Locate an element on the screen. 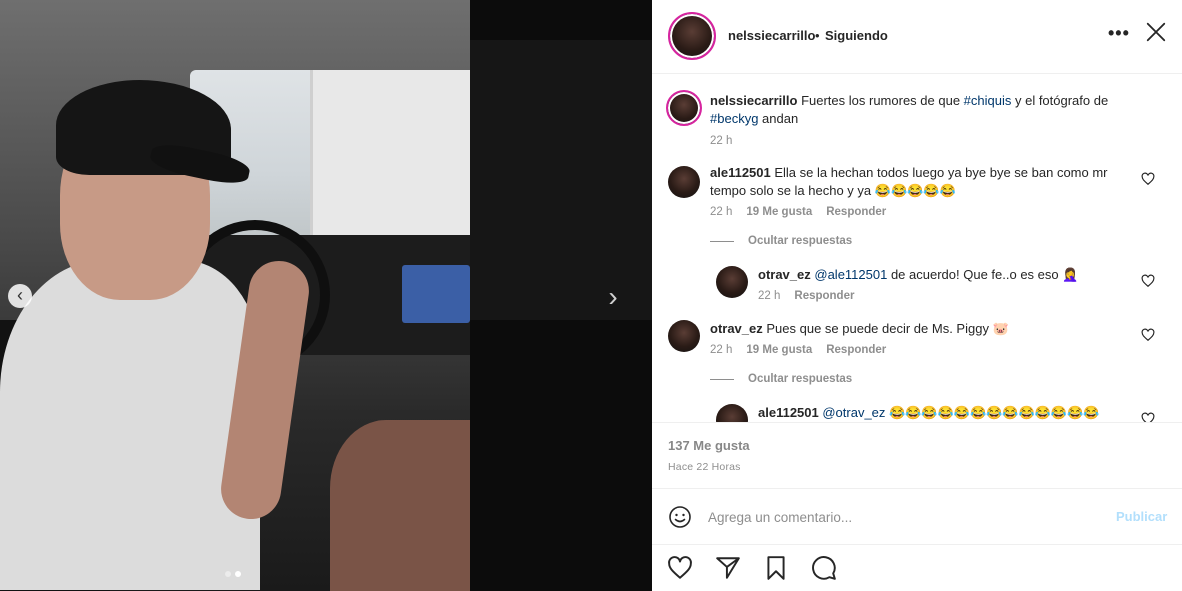 This screenshot has height=591, width=1182. caption-time: 22 h is located at coordinates (721, 141).